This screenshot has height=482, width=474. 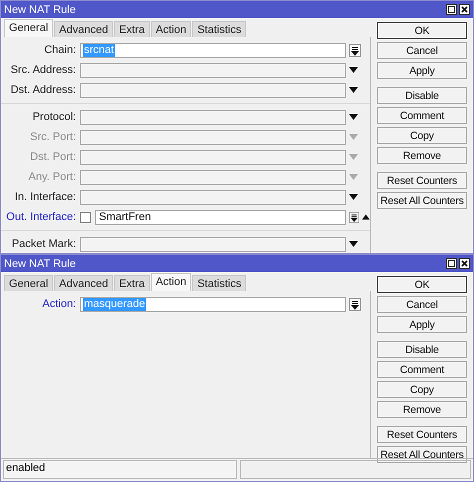 I want to click on collapse-arrow-icon, so click(x=366, y=217).